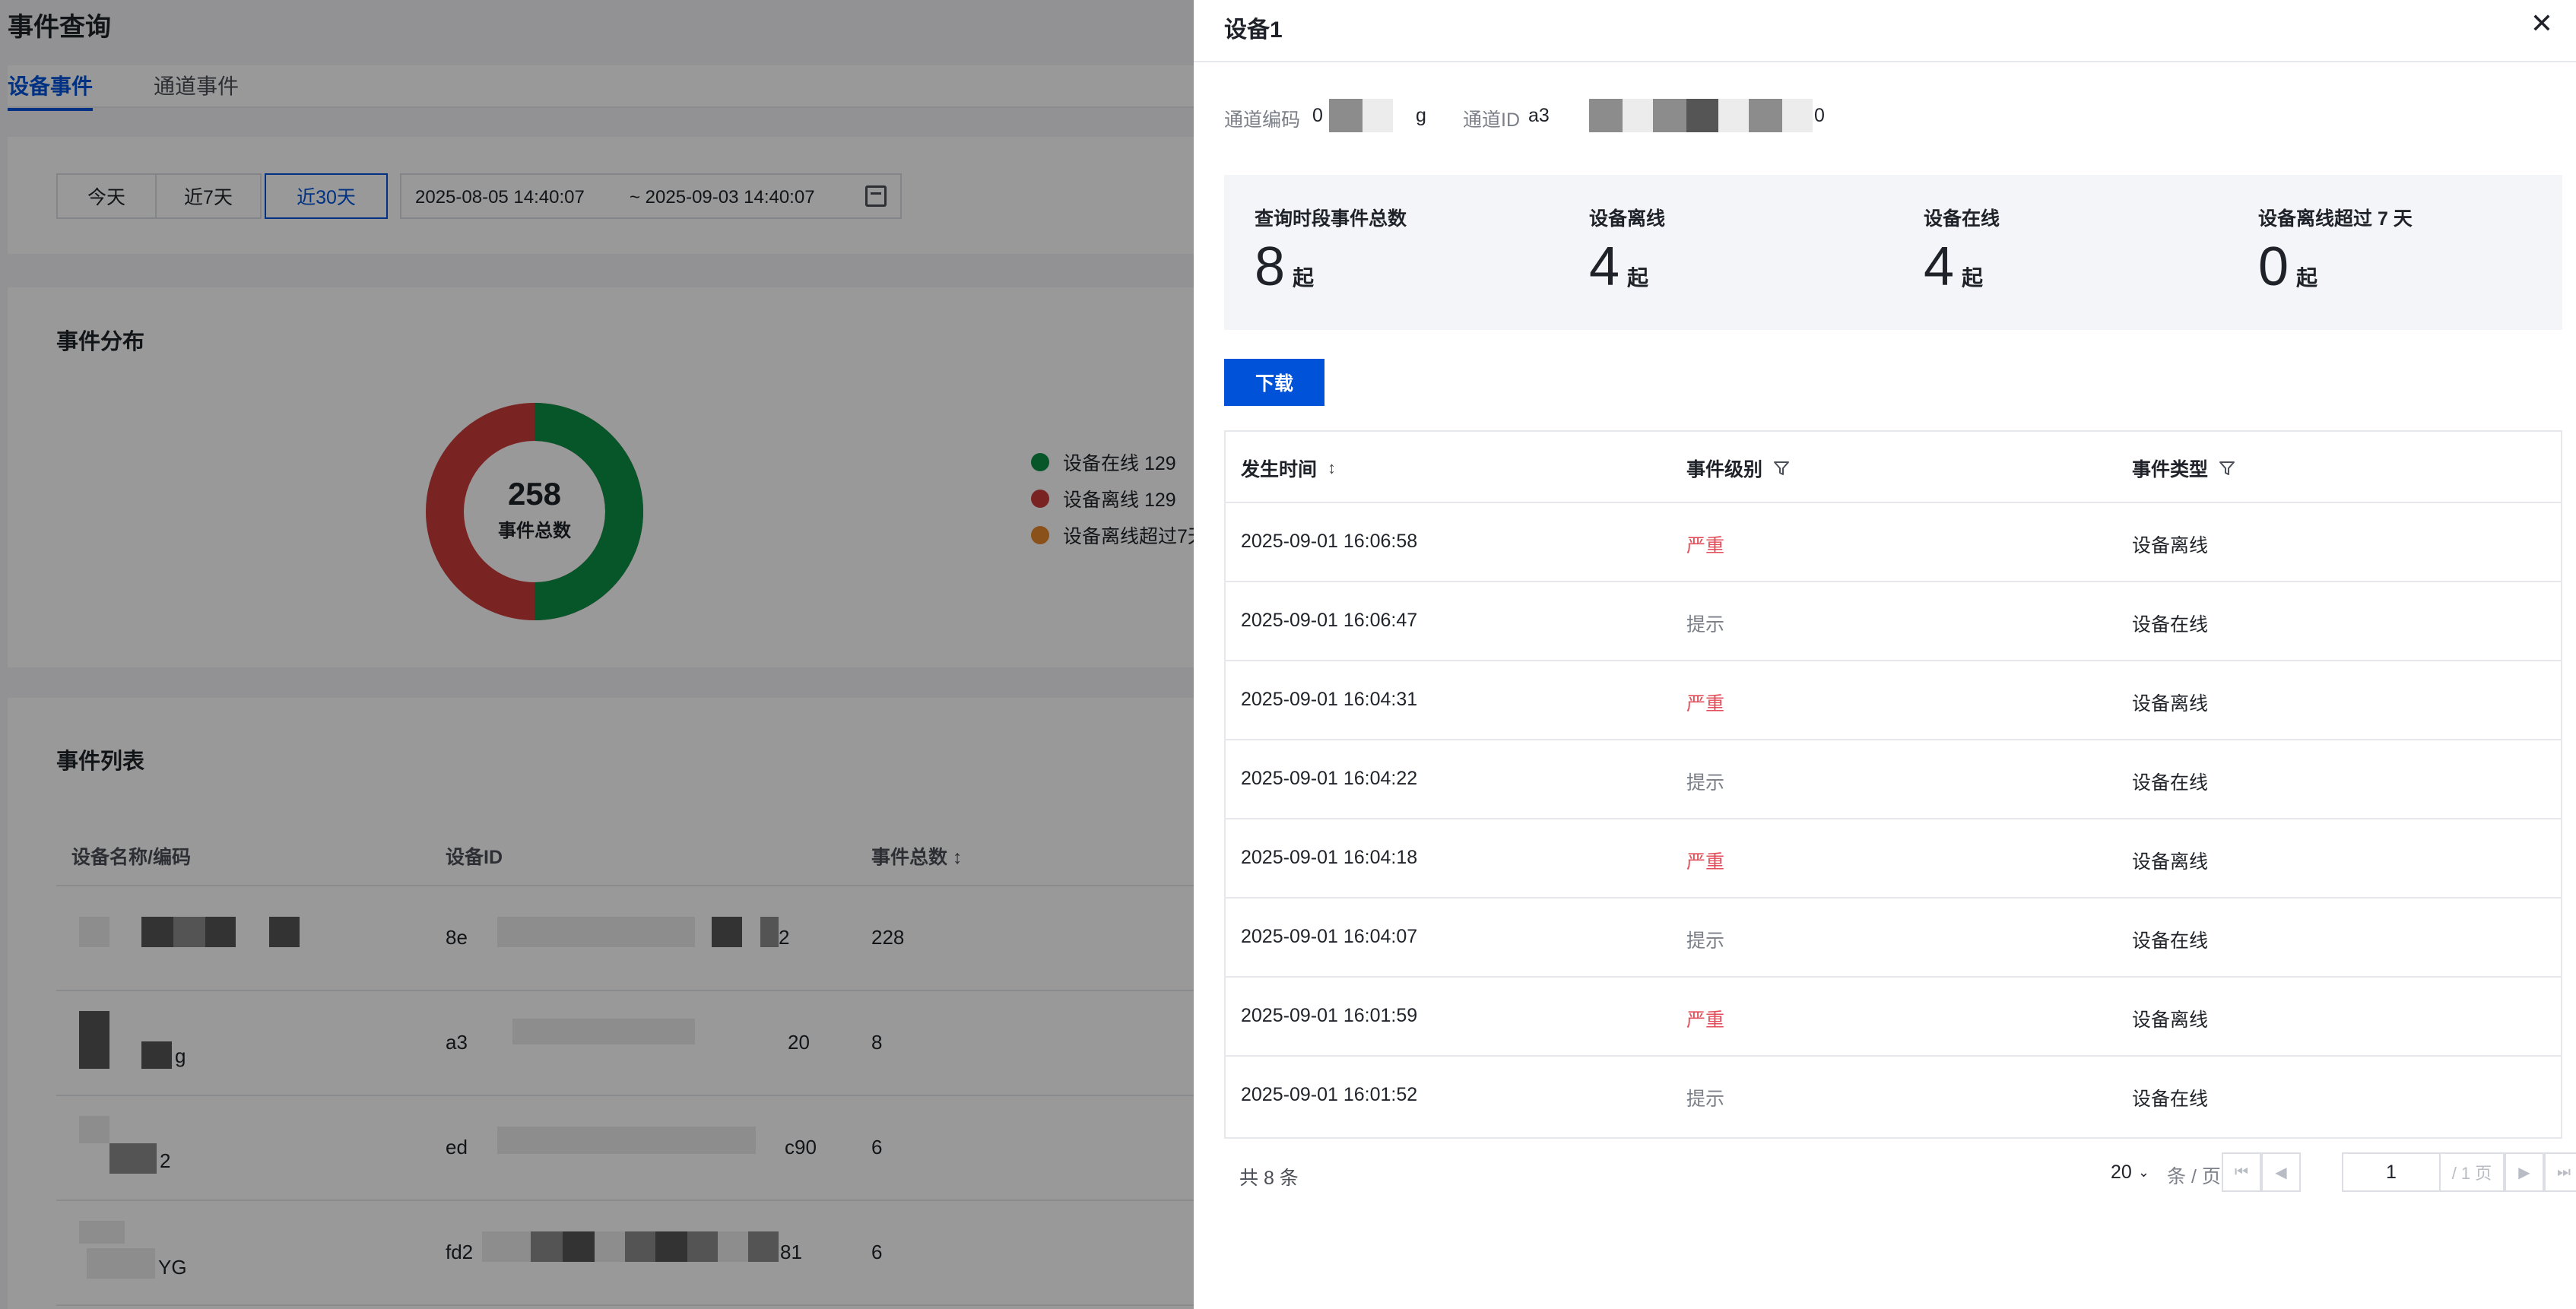 This screenshot has width=2576, height=1309. Describe the element at coordinates (1331, 219) in the screenshot. I see `stat-label: 查询时段事件总数` at that location.